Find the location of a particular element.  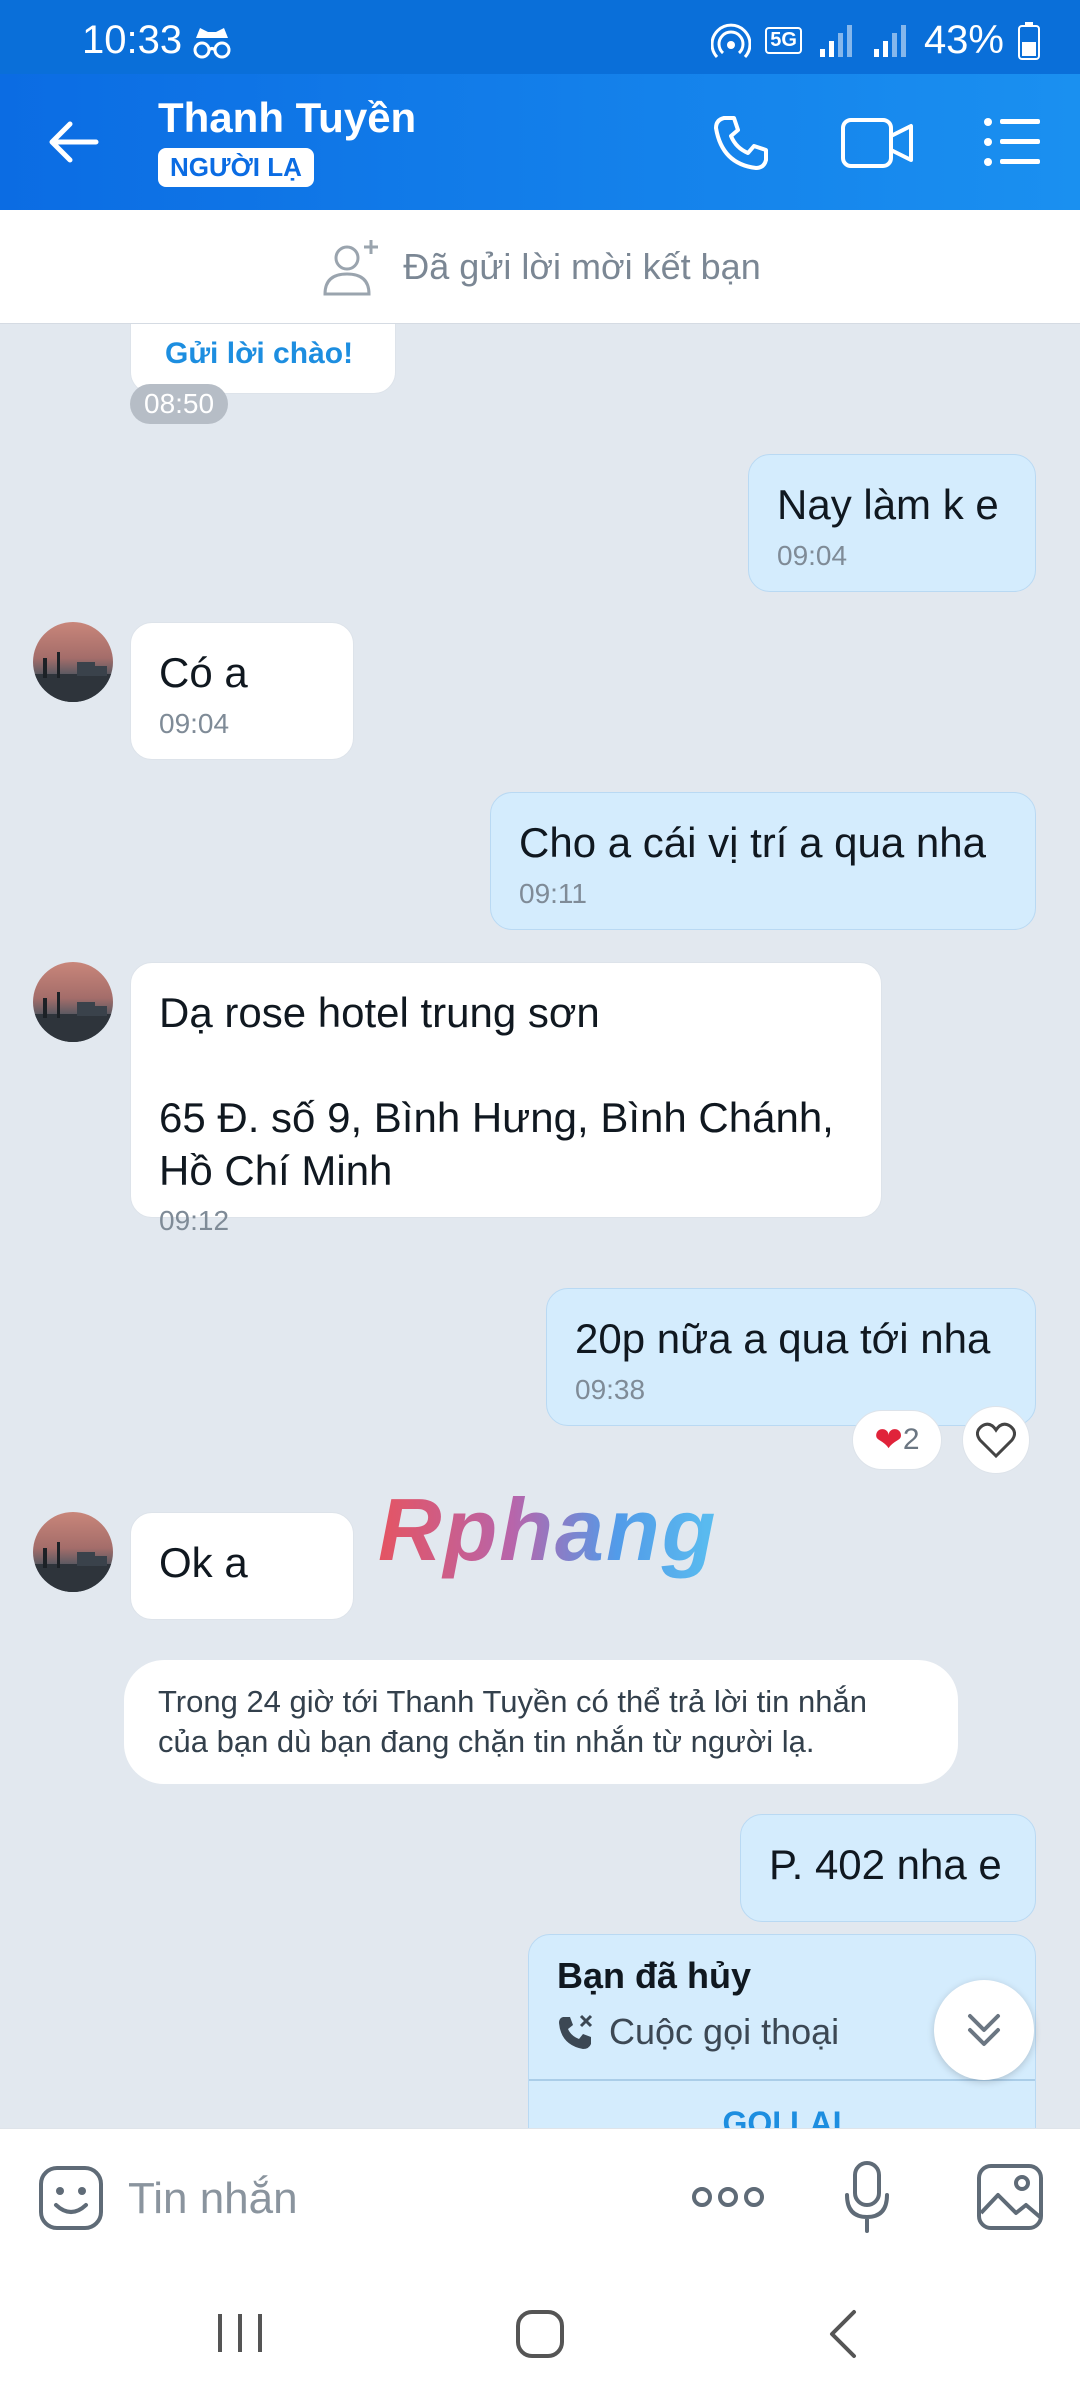

double-chevron-down-icon is located at coordinates (984, 2030).